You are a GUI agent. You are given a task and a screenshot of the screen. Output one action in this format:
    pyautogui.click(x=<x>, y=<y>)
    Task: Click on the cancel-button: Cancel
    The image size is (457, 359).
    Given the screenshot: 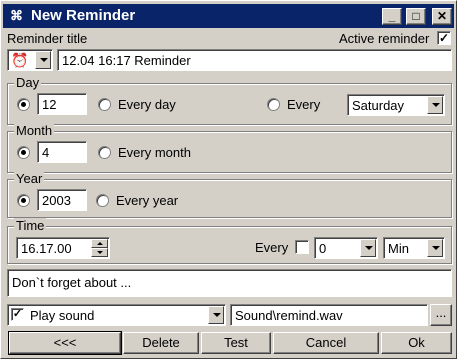 What is the action you would take?
    pyautogui.click(x=326, y=343)
    